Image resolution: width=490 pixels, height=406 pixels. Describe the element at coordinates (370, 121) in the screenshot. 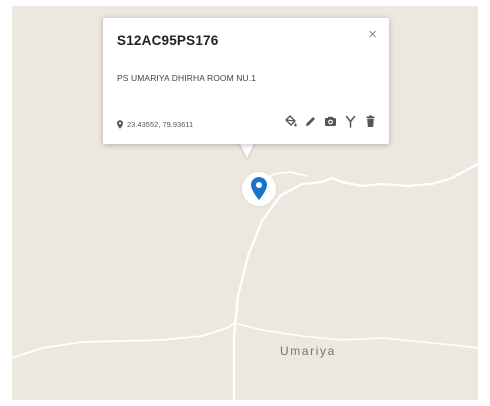

I see `trash-icon` at that location.